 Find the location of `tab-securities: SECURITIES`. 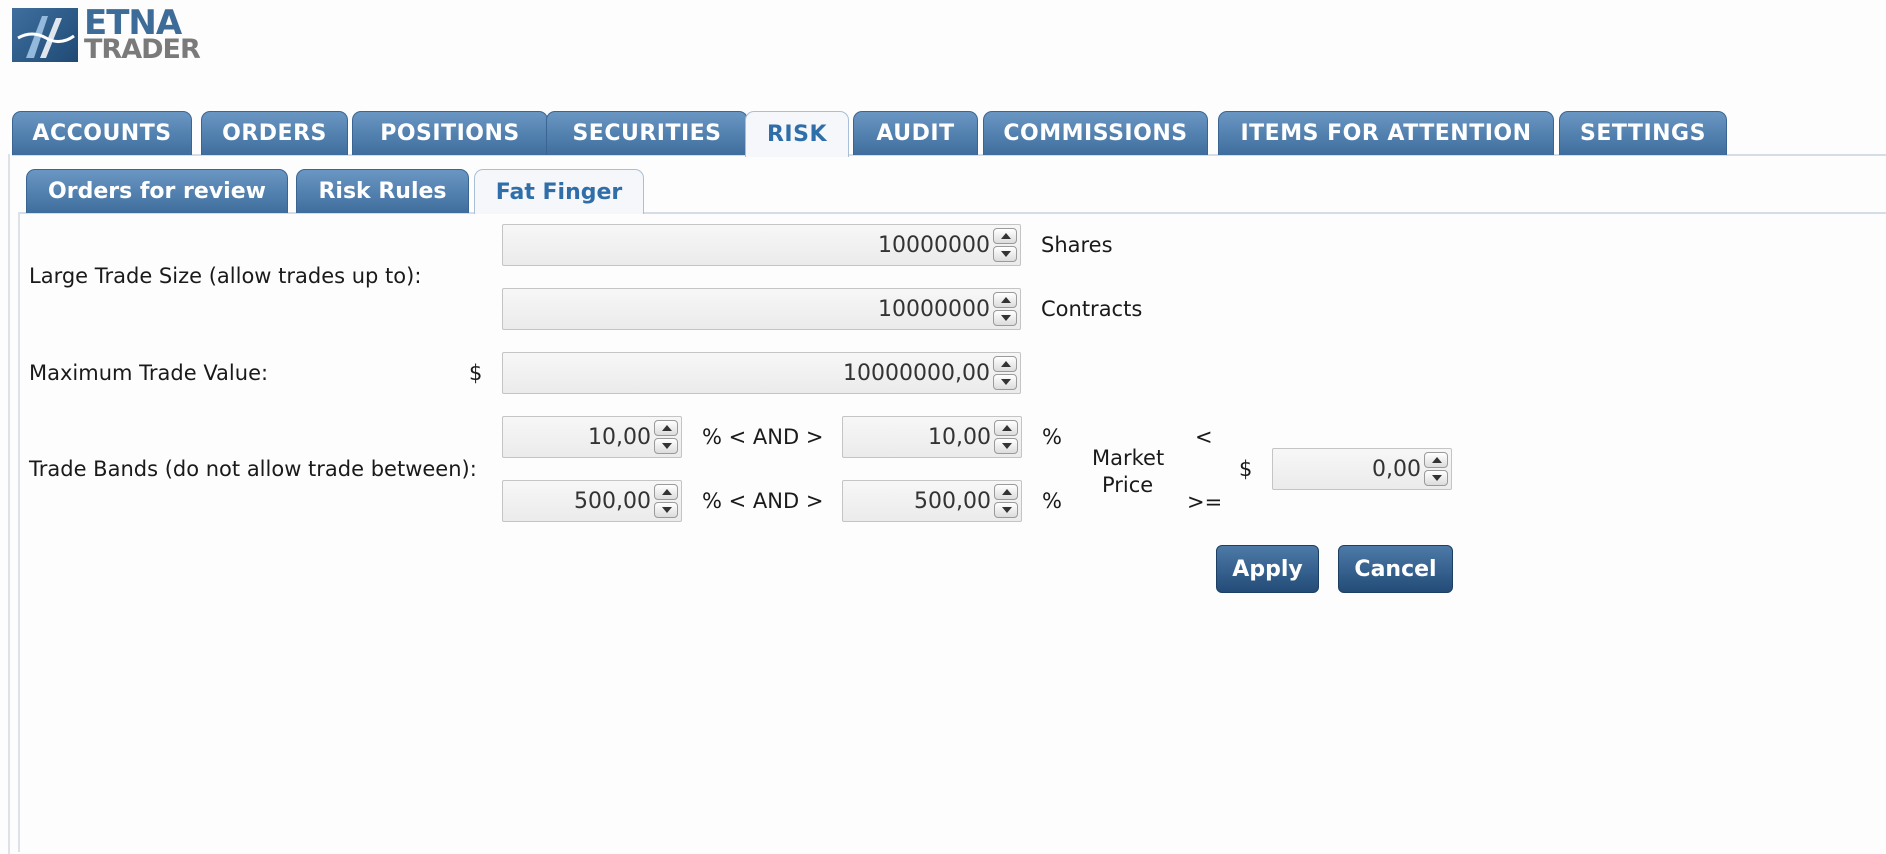

tab-securities: SECURITIES is located at coordinates (647, 133).